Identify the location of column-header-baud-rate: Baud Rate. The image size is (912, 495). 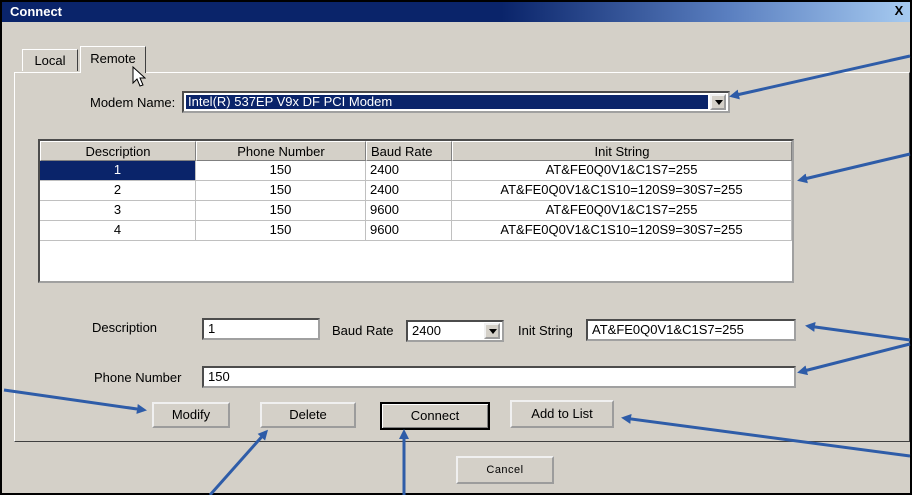
(409, 151).